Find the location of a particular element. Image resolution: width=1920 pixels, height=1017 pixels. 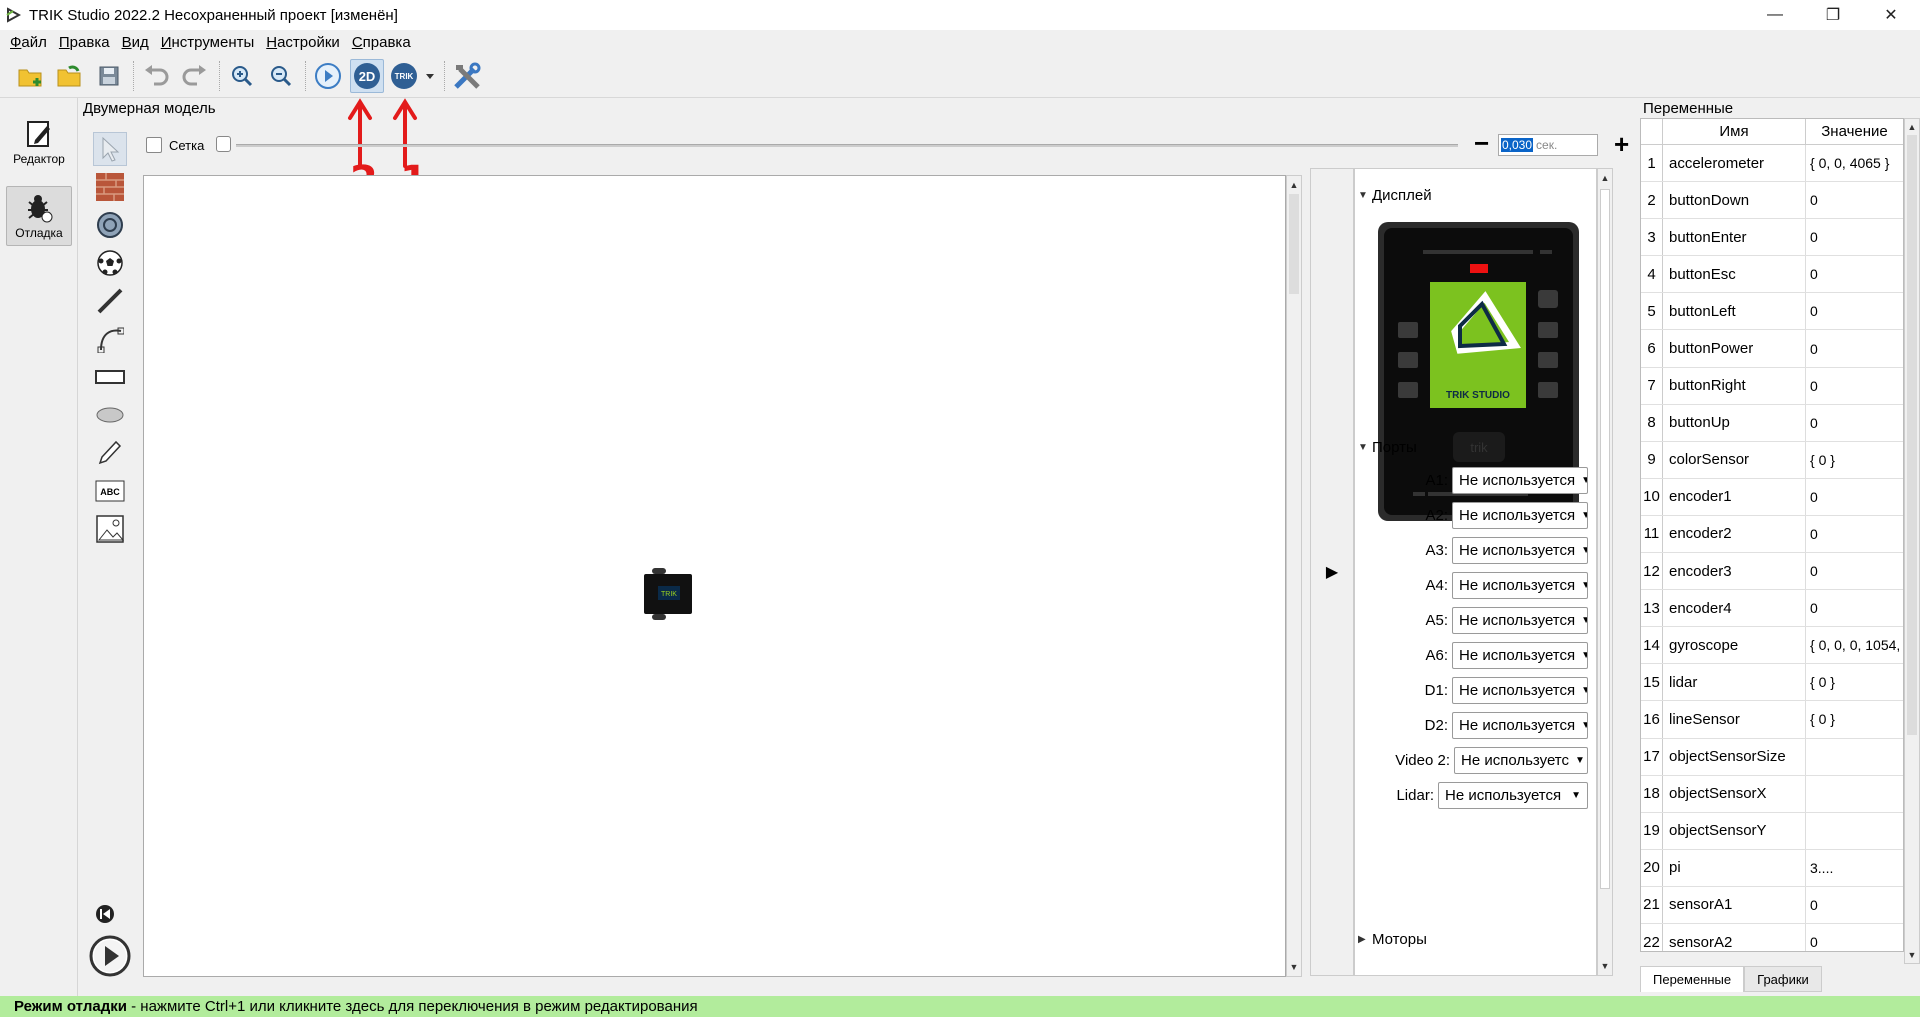

table-row: 13 encoder4 0 is located at coordinates (1772, 609).